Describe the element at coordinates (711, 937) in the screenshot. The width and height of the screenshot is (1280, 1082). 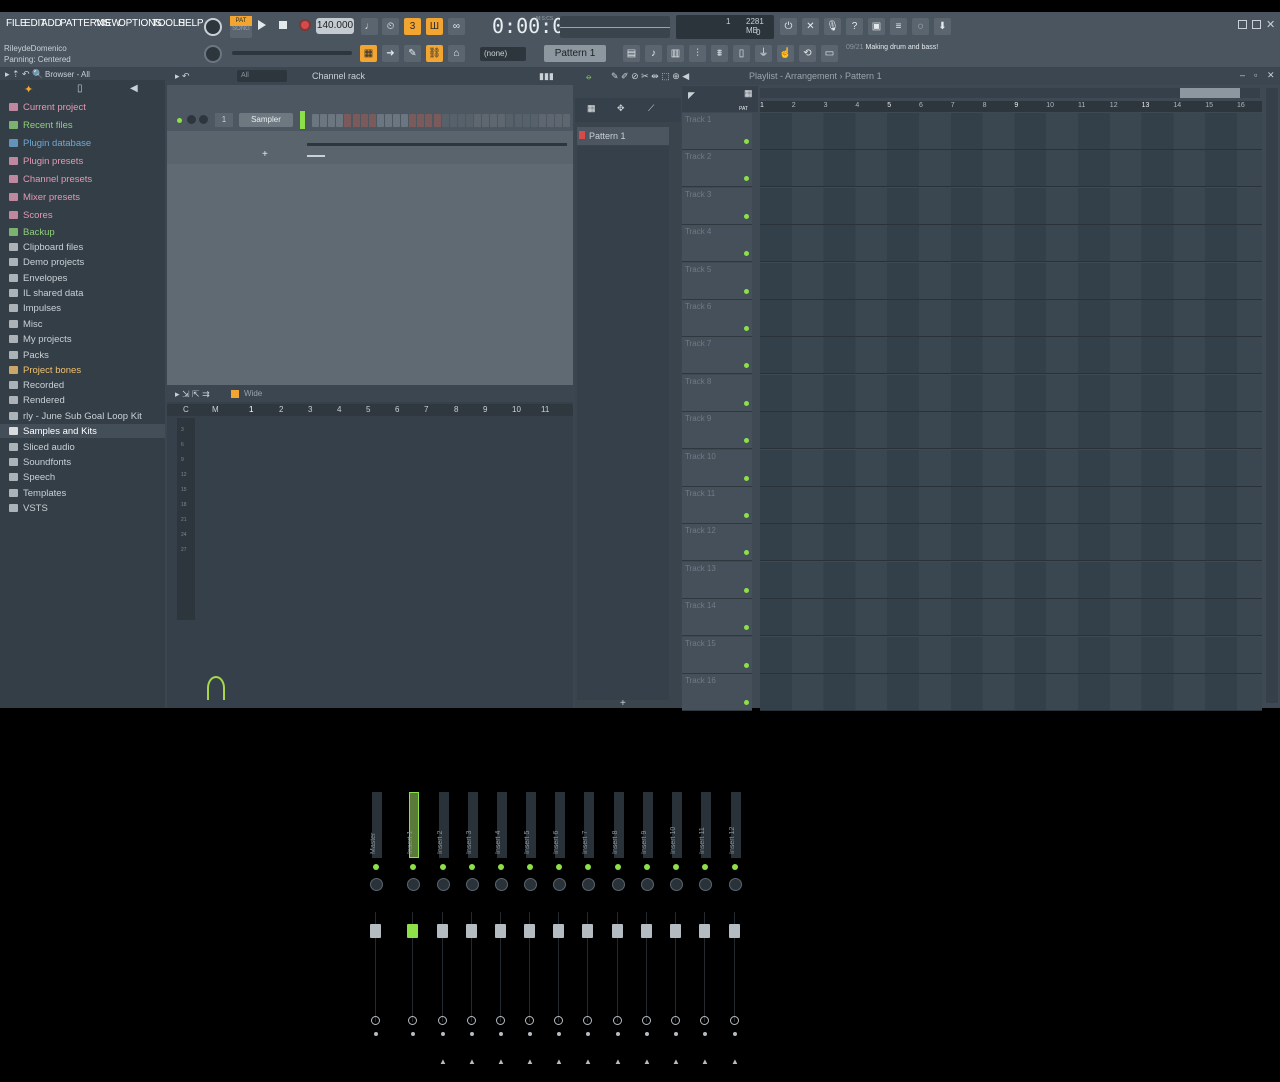
I see `mixer-strip: Insert 11 ▲` at that location.